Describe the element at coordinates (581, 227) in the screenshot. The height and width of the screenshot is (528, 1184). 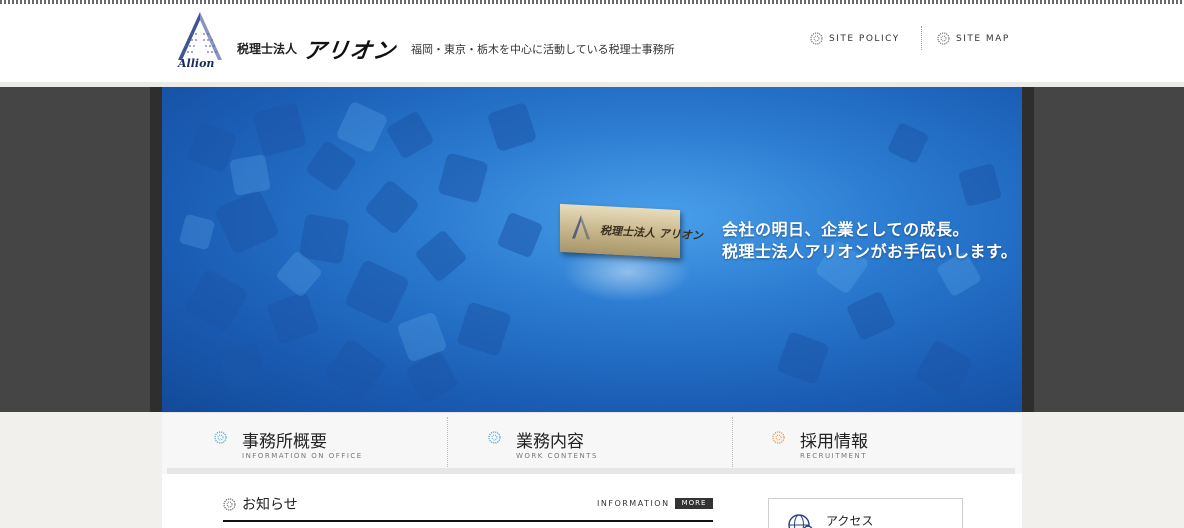
I see `plaque-logo-icon` at that location.